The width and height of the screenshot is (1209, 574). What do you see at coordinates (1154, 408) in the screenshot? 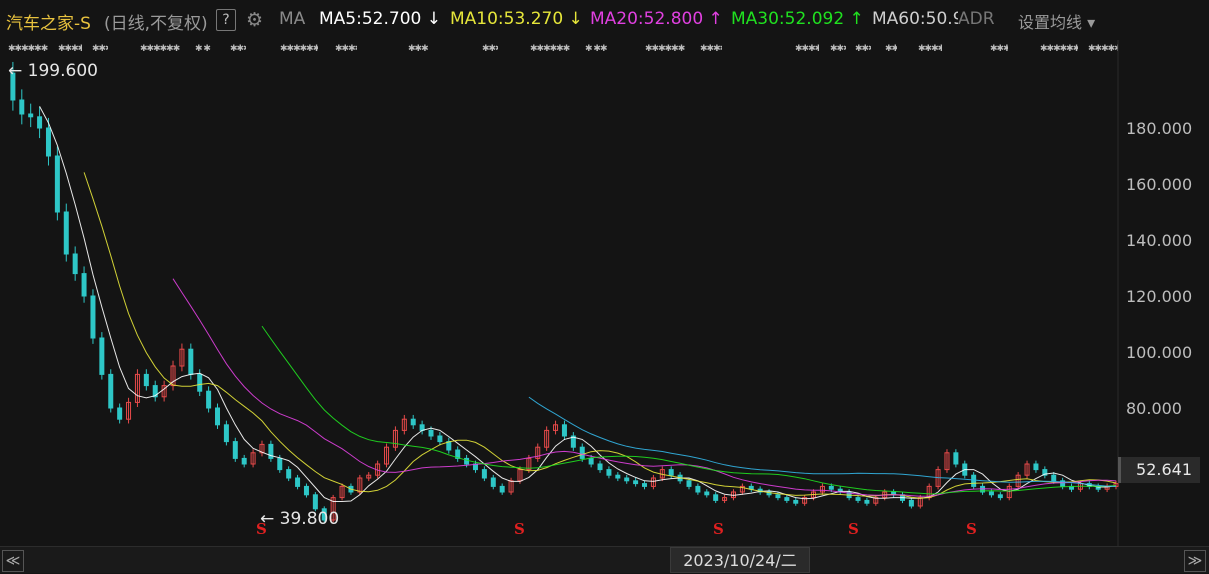
I see `y-tick-label: 80.000` at bounding box center [1154, 408].